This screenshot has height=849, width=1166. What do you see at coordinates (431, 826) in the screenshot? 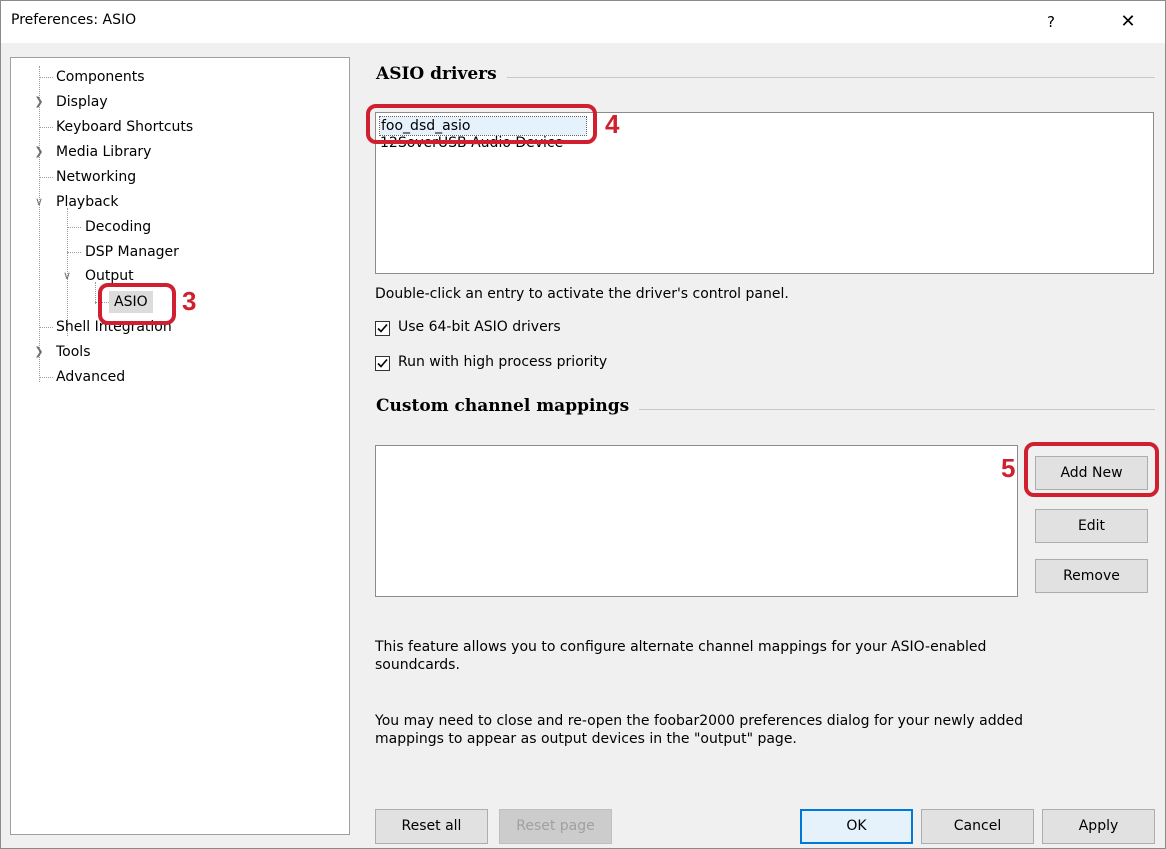
I see `reset-all-button: Reset all` at bounding box center [431, 826].